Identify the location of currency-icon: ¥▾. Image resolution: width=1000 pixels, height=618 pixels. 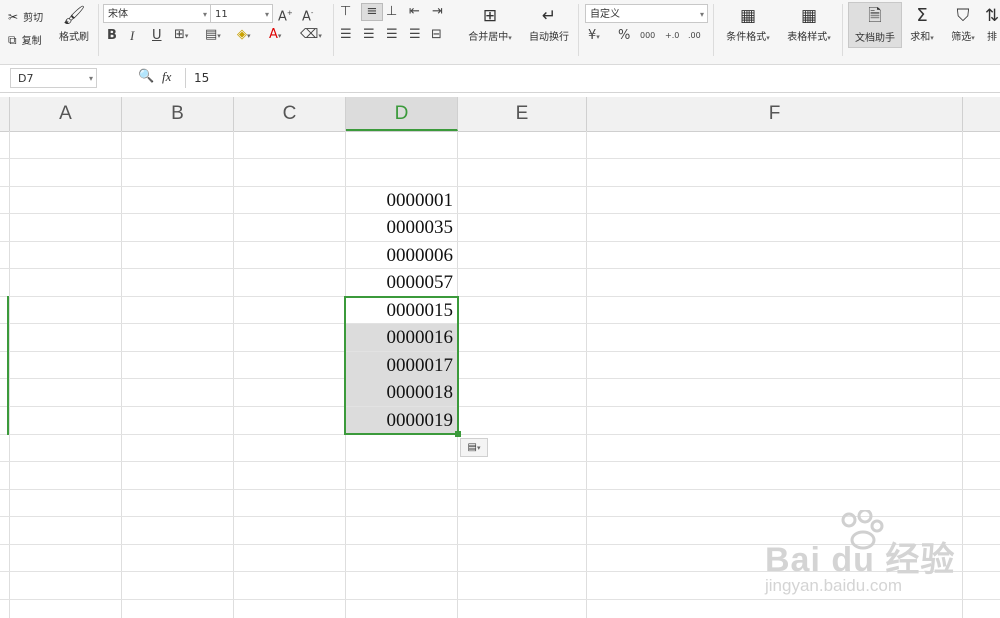
(594, 36).